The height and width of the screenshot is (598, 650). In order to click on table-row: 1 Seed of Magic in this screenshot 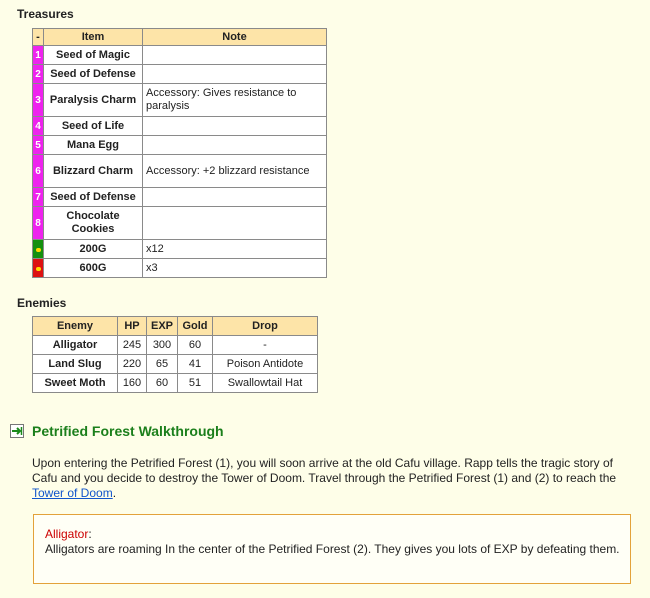, I will do `click(179, 55)`.